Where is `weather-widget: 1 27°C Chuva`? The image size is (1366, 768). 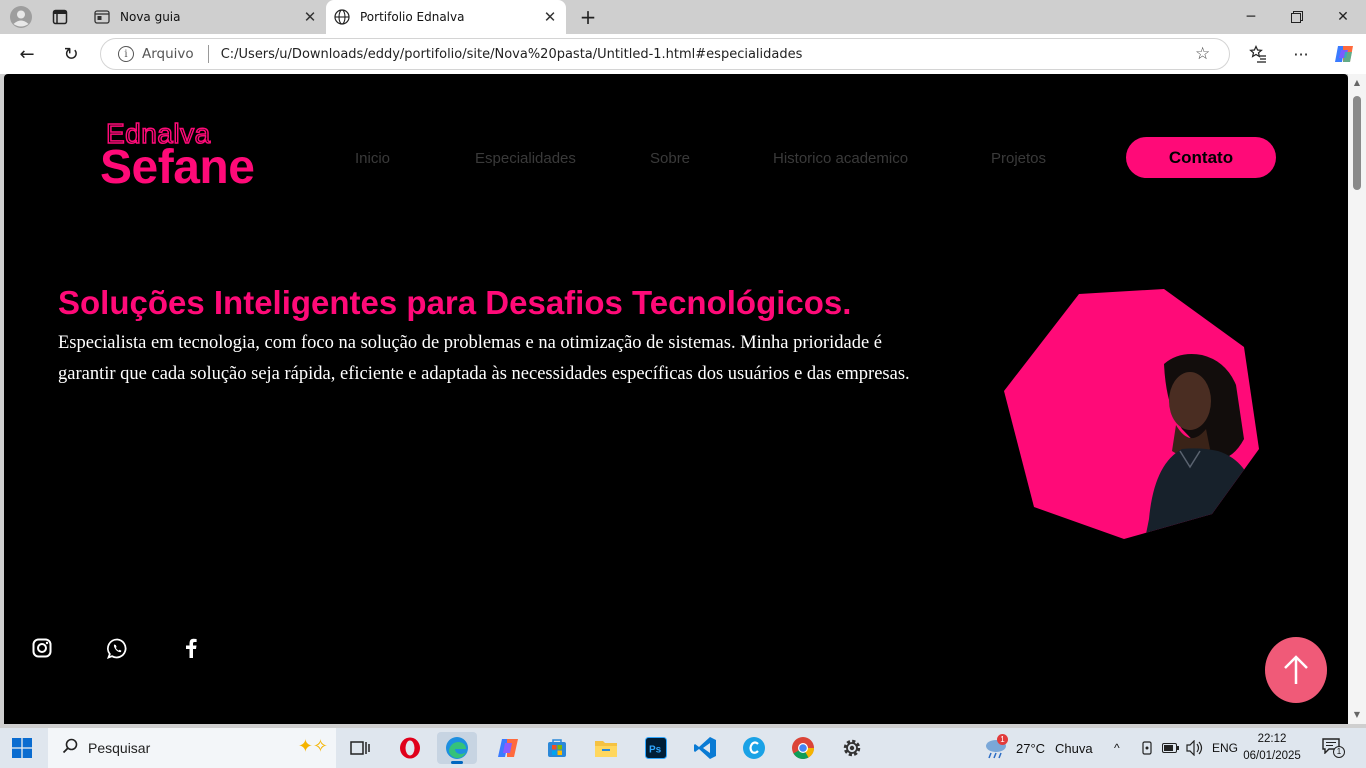
weather-widget: 1 27°C Chuva is located at coordinates (1038, 748).